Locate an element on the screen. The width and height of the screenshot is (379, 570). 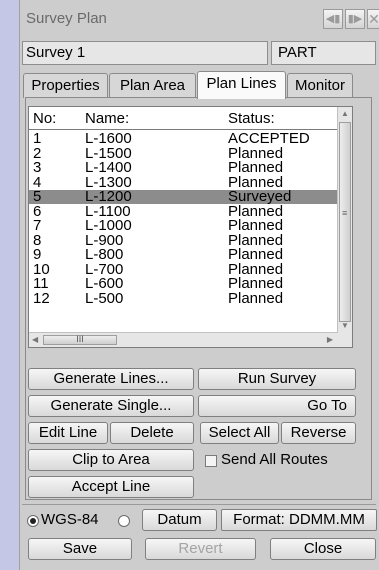
row-name: L-1600 is located at coordinates (108, 138).